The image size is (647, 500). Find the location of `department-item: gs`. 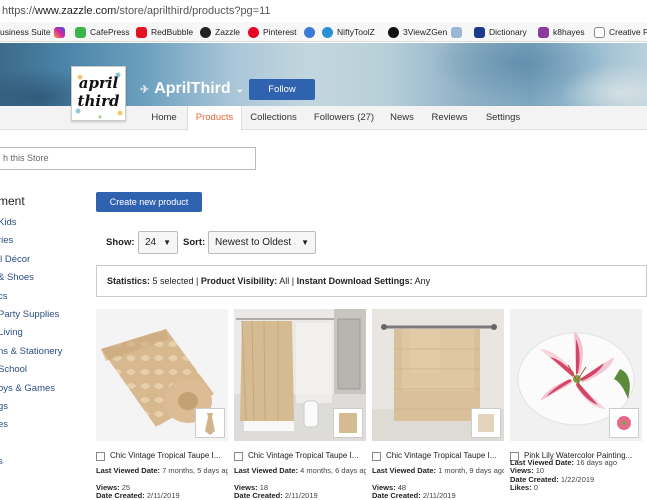

department-item: gs is located at coordinates (4, 406).